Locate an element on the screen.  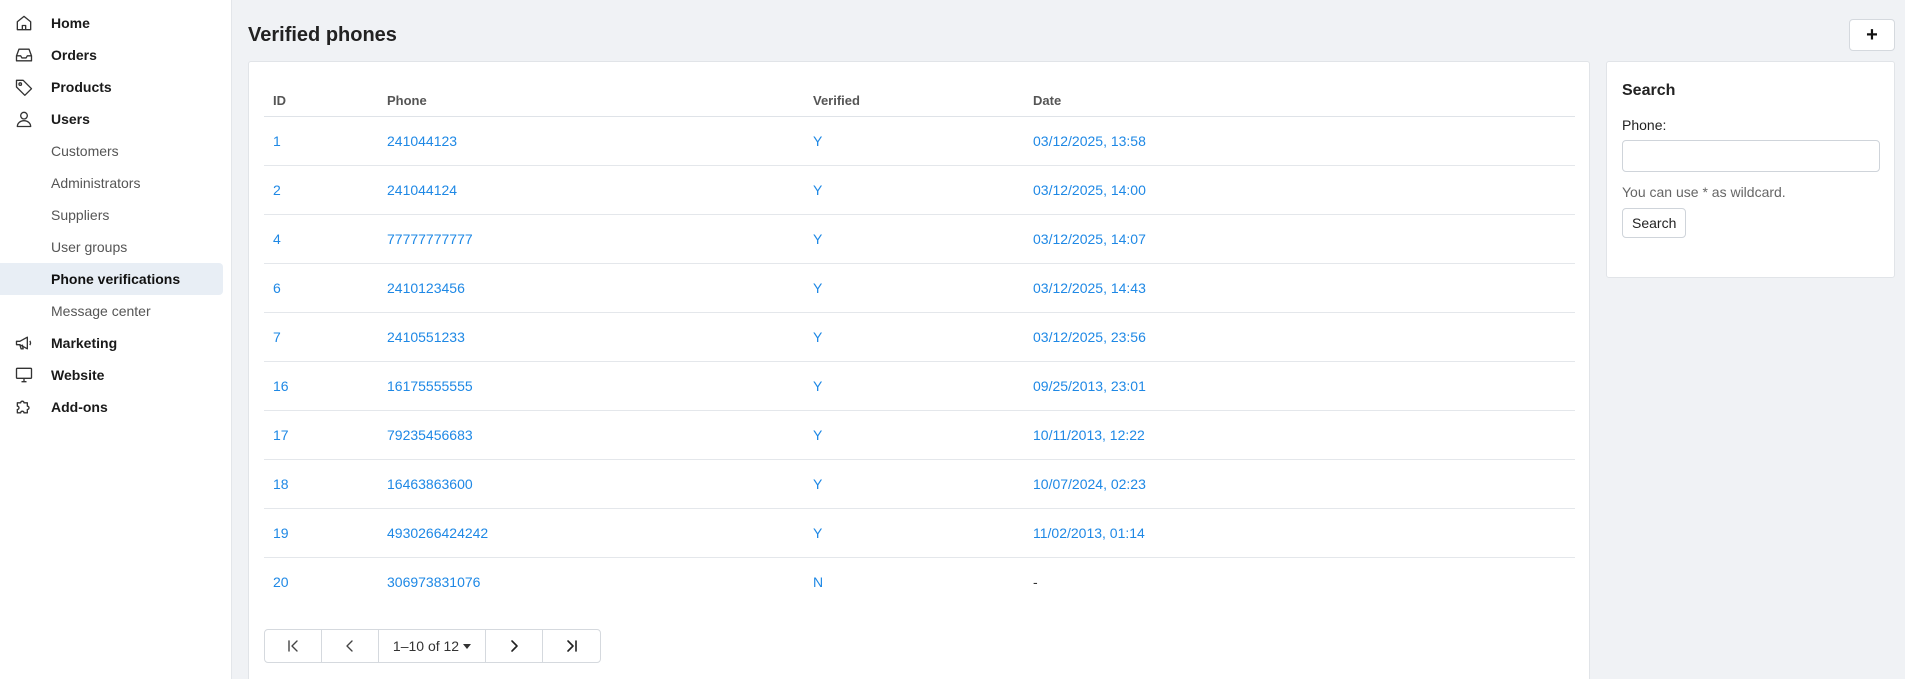
page-range-label: 1–10 of 12 is located at coordinates (426, 646).